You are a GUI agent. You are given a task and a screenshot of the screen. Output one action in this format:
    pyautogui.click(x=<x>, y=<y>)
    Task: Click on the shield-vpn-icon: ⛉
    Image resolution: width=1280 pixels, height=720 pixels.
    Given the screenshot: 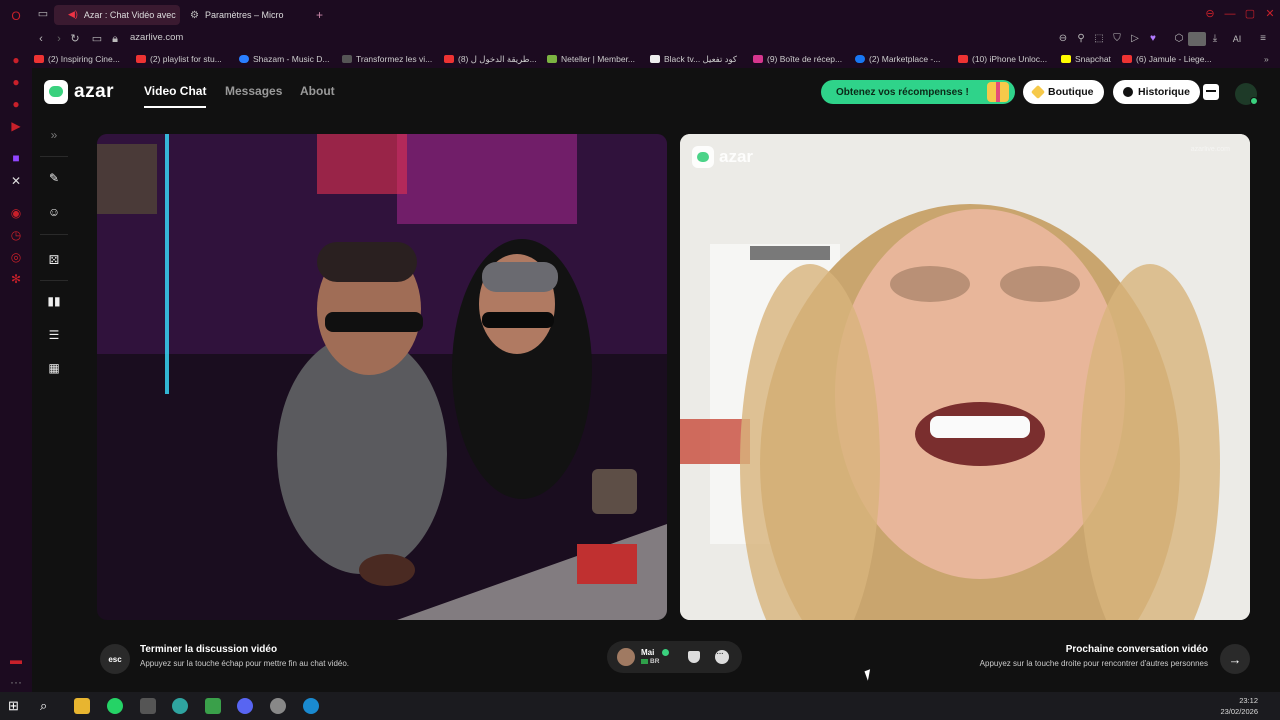 What is the action you would take?
    pyautogui.click(x=1117, y=39)
    